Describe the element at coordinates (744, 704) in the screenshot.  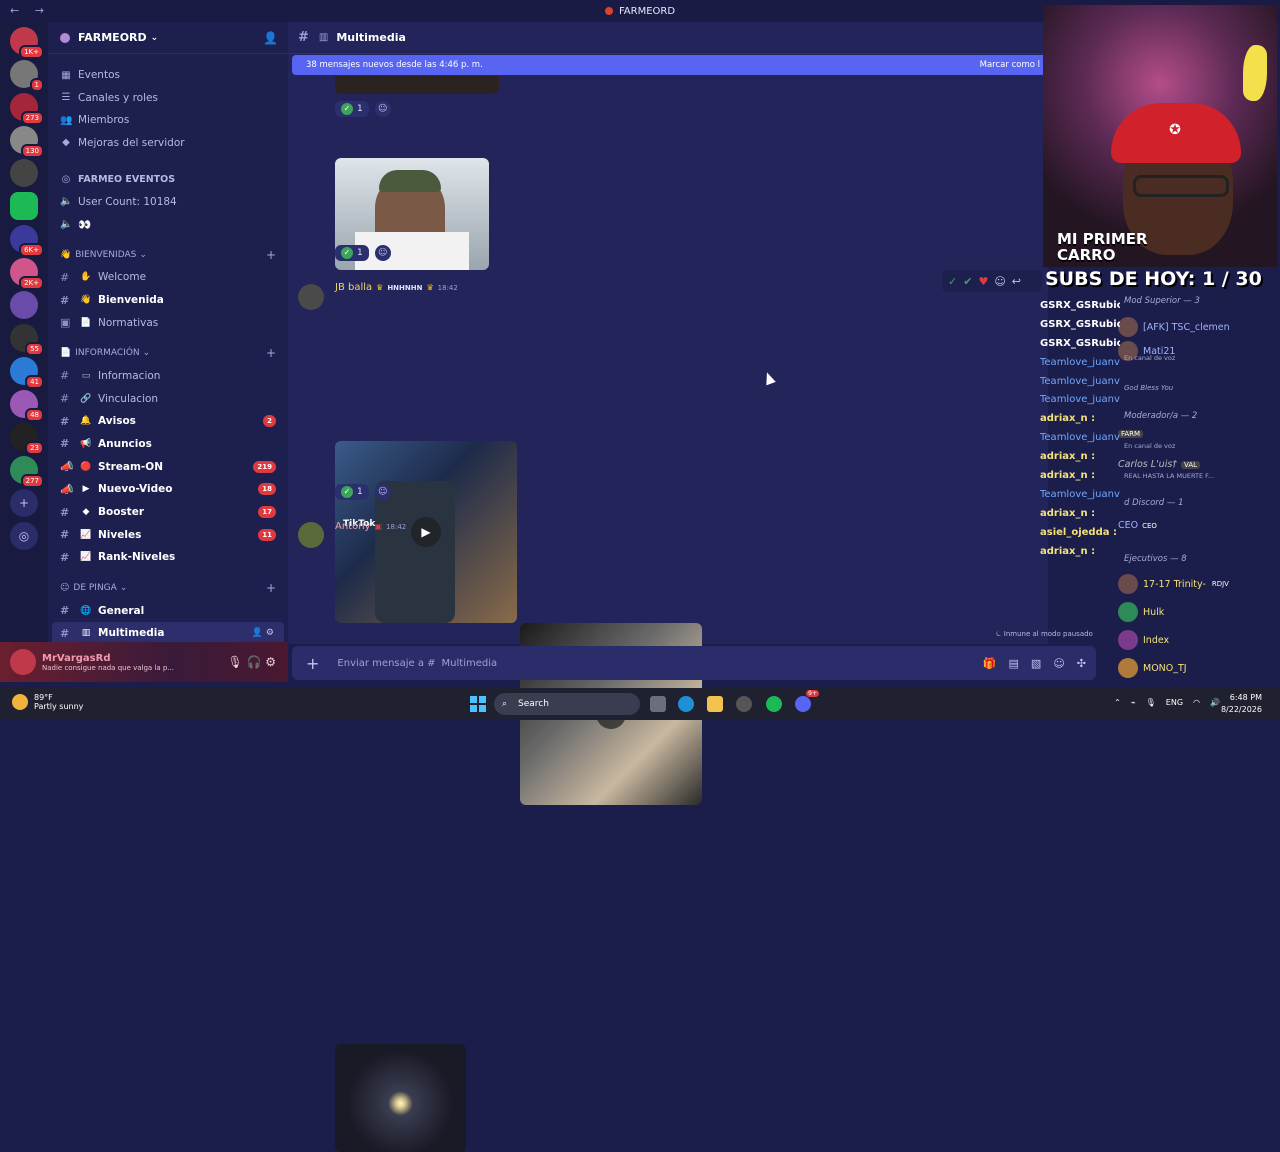
I see `obs-icon` at that location.